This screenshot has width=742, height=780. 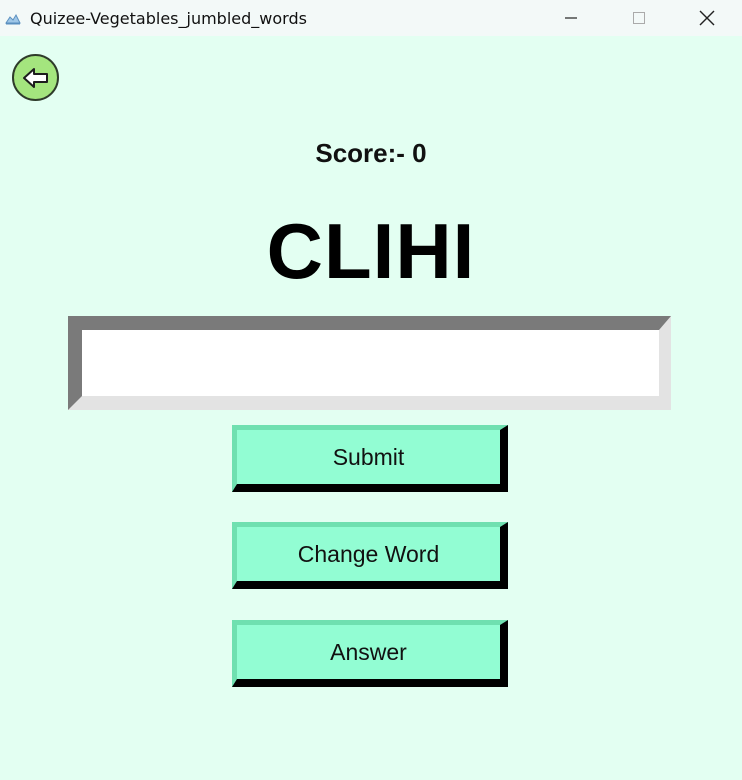 I want to click on back-button, so click(x=35, y=77).